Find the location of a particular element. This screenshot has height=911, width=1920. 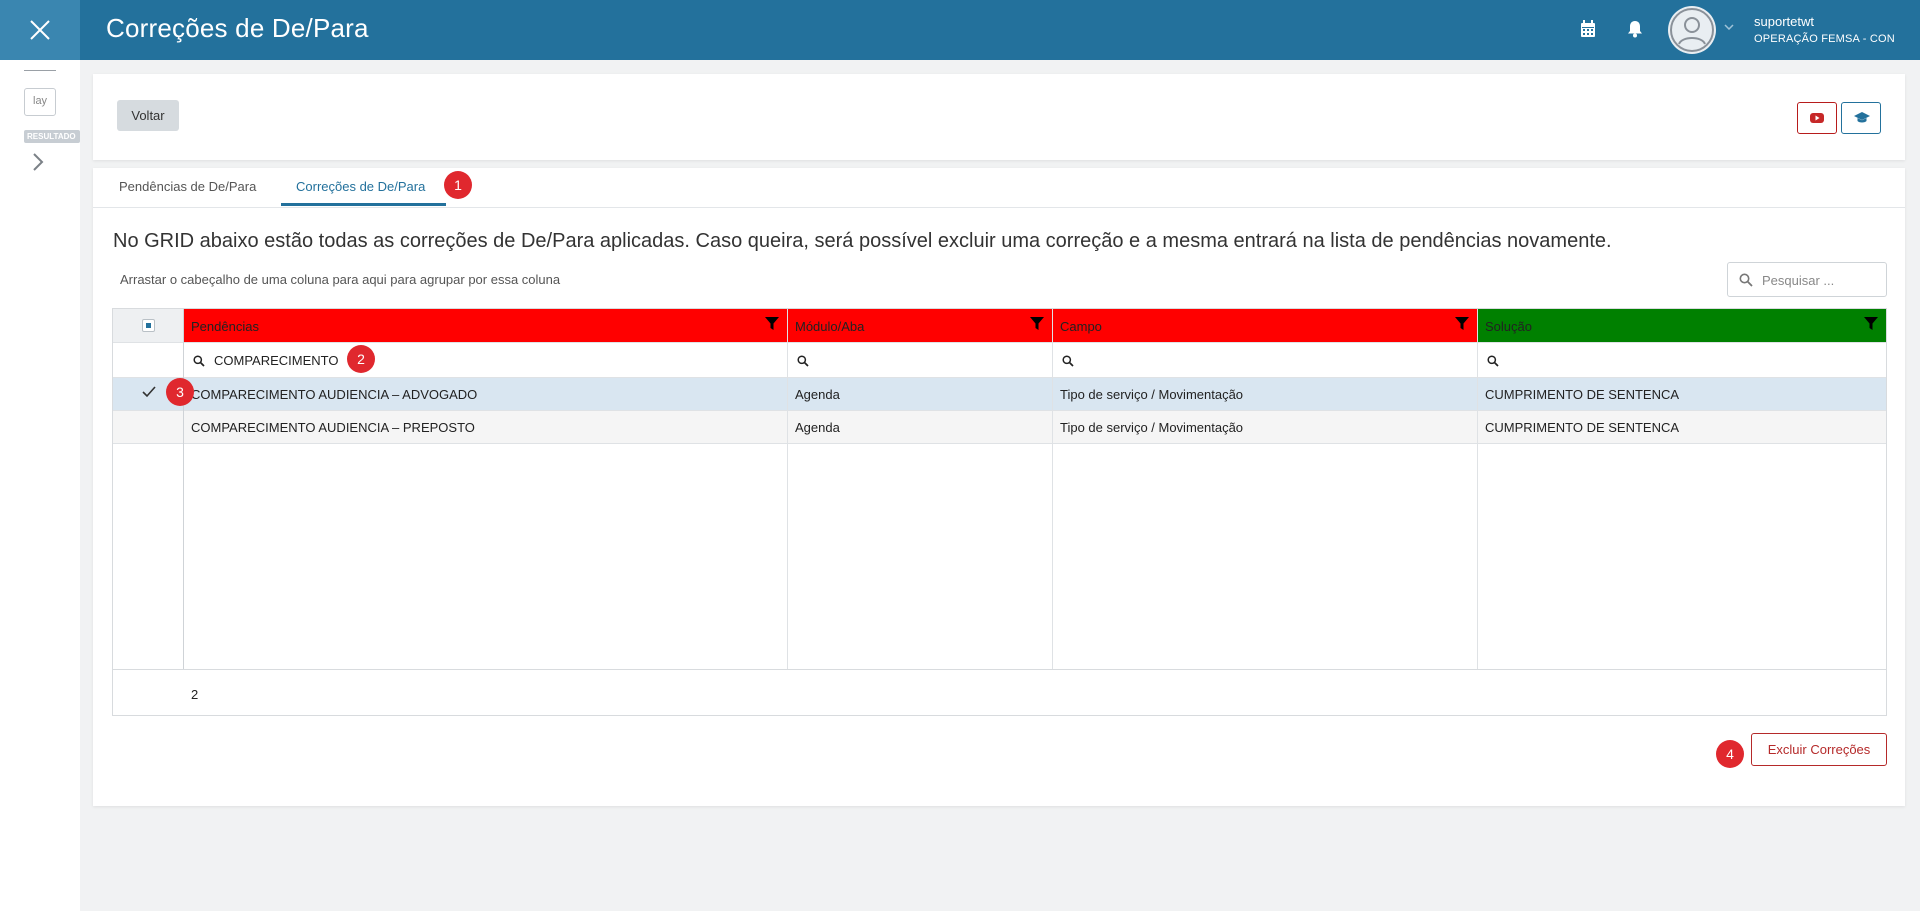

select-all-cell is located at coordinates (148, 325).